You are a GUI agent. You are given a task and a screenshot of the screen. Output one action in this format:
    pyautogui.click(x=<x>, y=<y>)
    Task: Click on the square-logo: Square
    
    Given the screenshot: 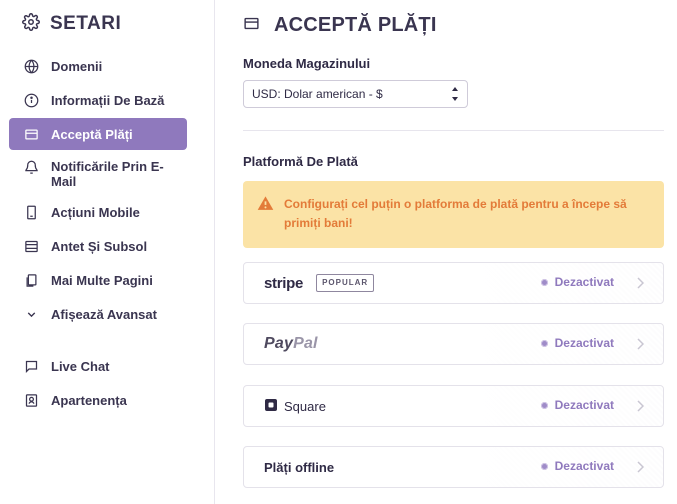 What is the action you would take?
    pyautogui.click(x=295, y=406)
    